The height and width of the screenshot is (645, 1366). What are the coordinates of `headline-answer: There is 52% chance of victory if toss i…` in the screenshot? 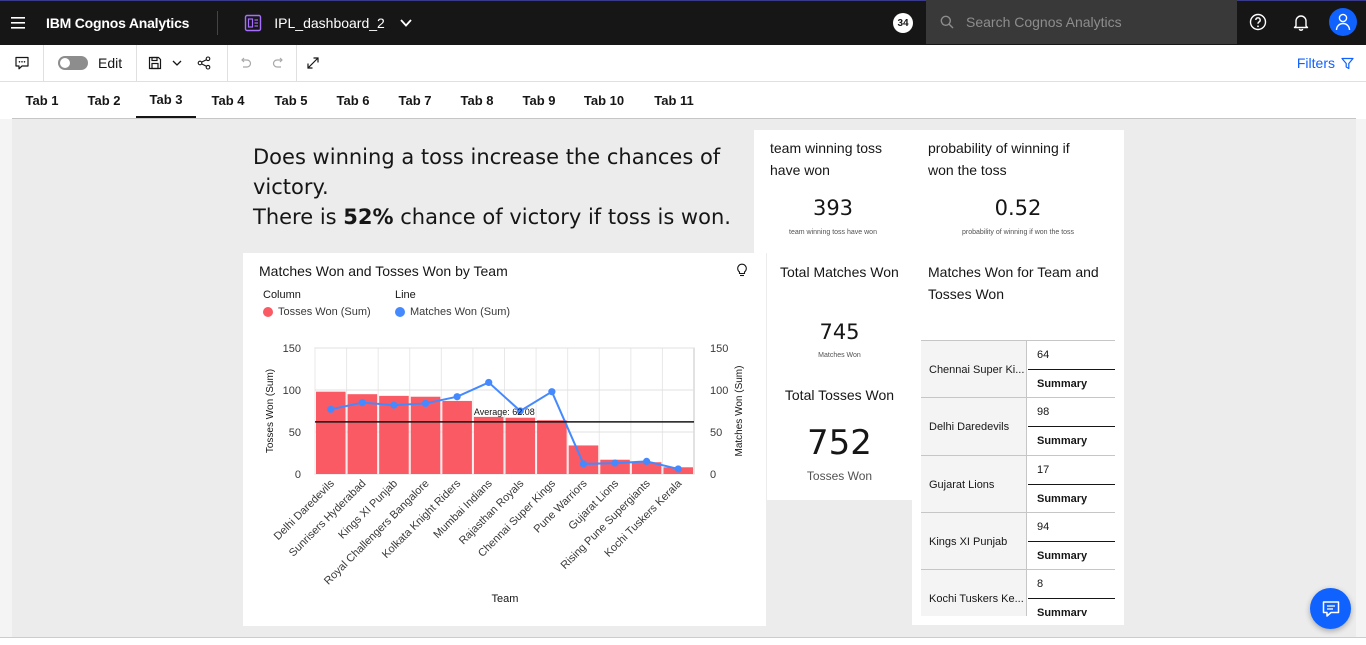 It's located at (500, 217).